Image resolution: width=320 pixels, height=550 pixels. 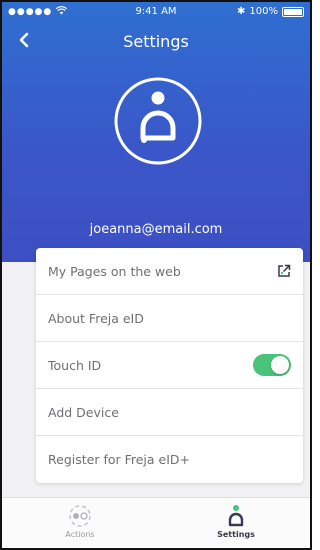 I want to click on battery-icon, so click(x=293, y=11).